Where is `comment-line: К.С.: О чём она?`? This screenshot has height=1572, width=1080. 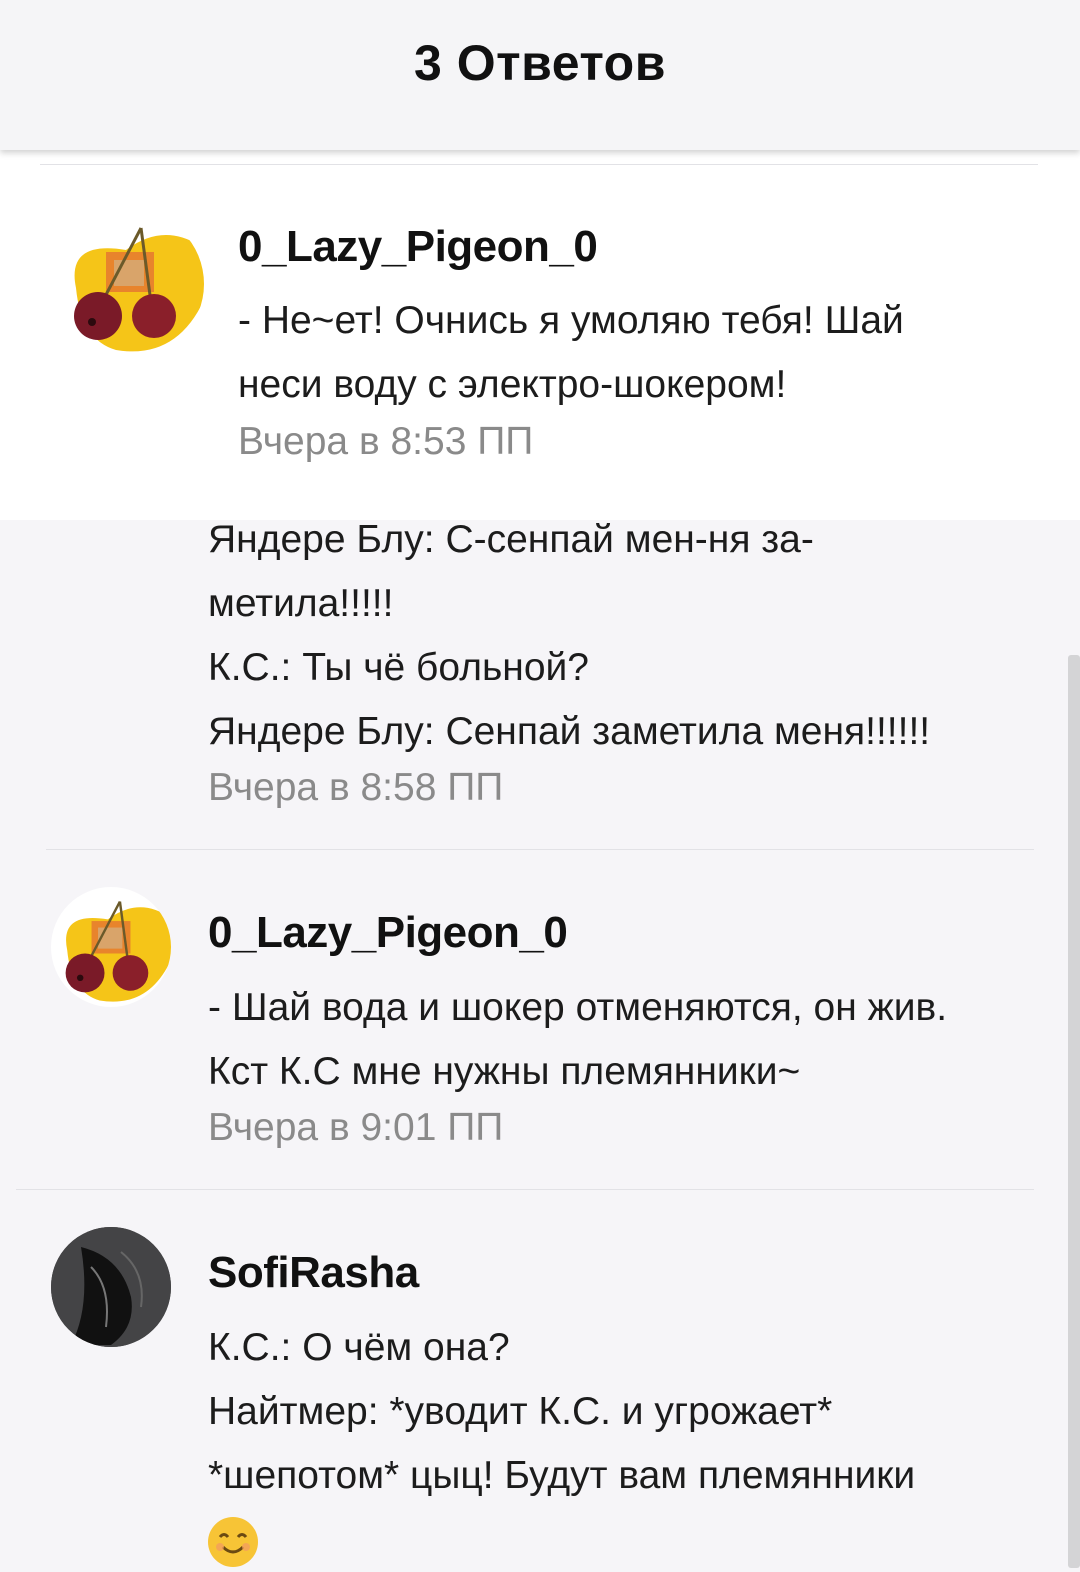
comment-line: К.С.: О чём она? is located at coordinates (359, 1347).